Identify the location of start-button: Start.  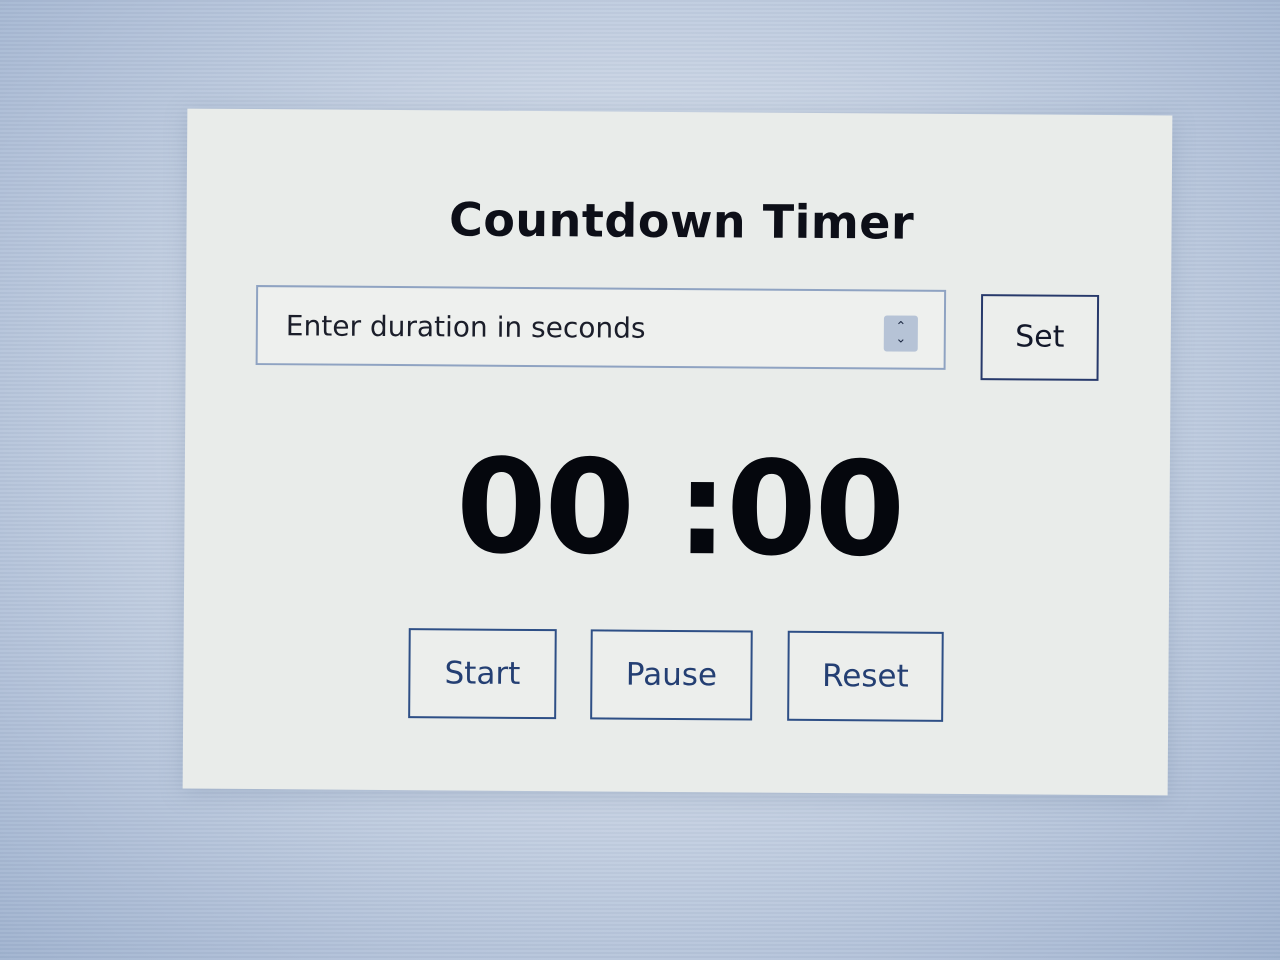
(482, 674).